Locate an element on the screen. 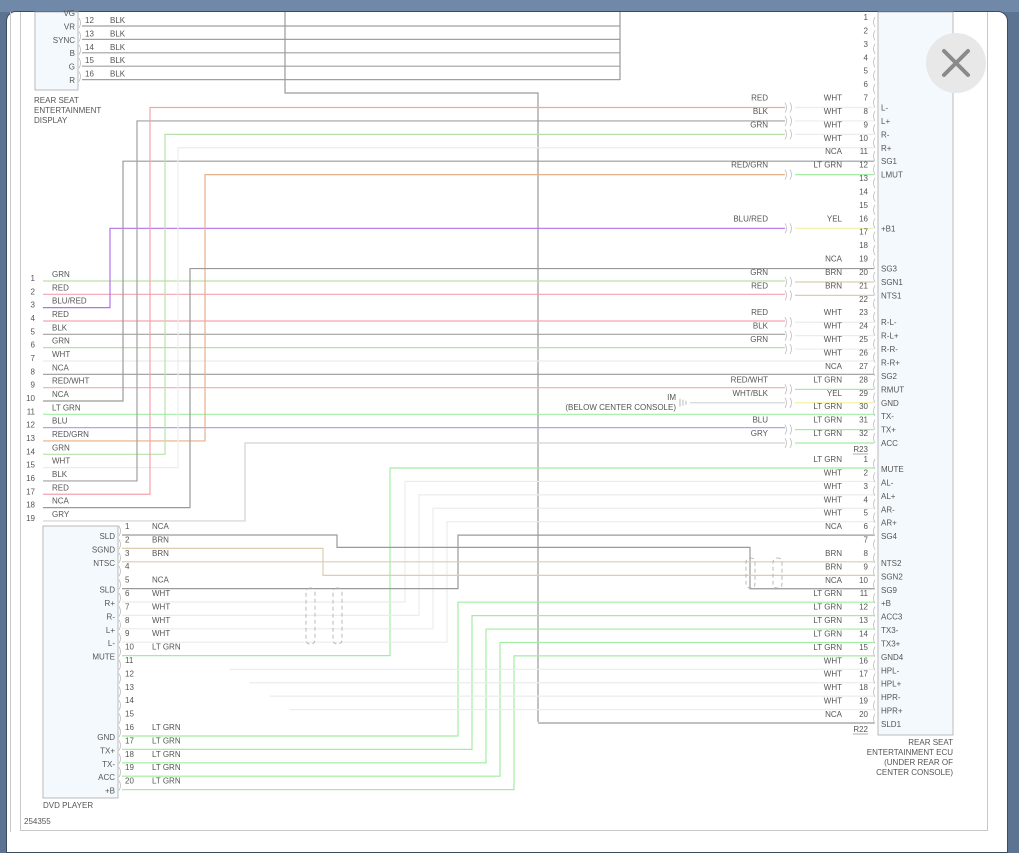 Image resolution: width=1019 pixels, height=853 pixels. ecu-pin-function: L- is located at coordinates (884, 108).